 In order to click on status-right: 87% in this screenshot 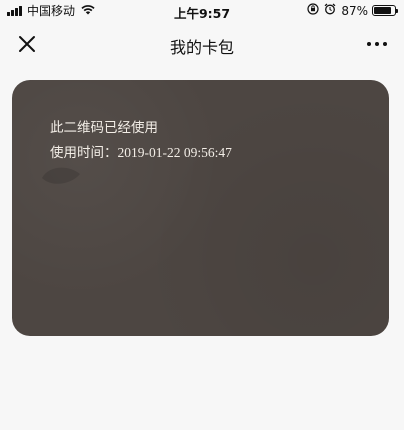, I will do `click(352, 10)`.